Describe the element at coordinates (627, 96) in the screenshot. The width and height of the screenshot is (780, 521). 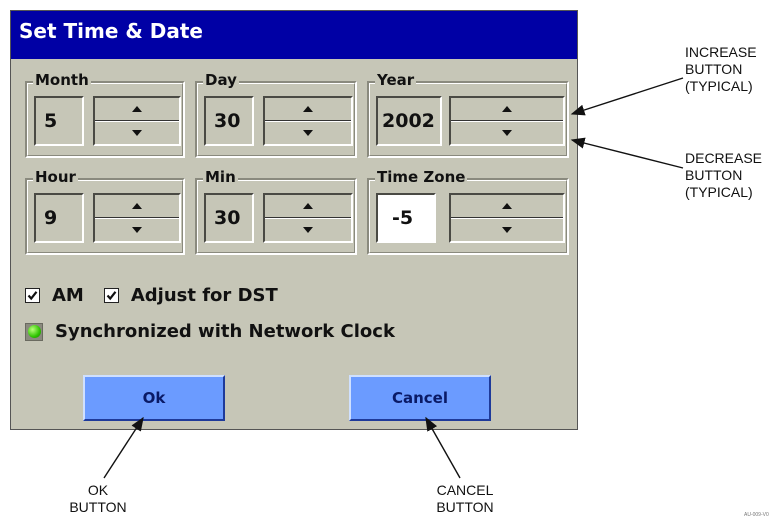
I see `increase-callout-arrow` at that location.